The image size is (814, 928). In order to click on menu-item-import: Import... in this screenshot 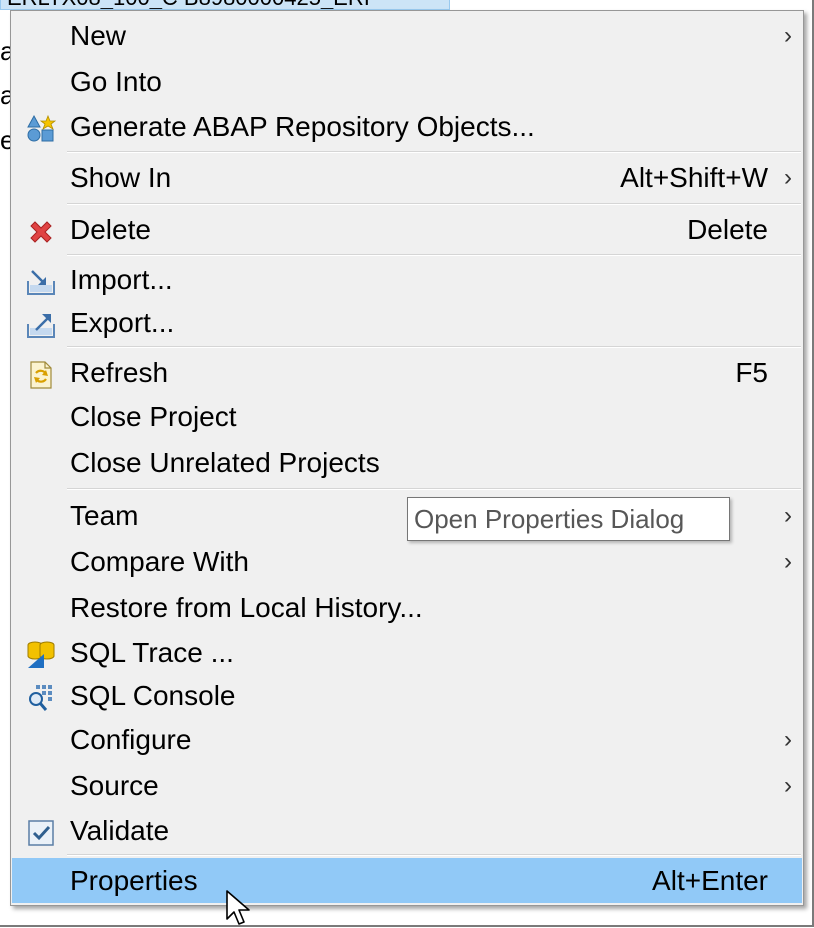, I will do `click(407, 280)`.